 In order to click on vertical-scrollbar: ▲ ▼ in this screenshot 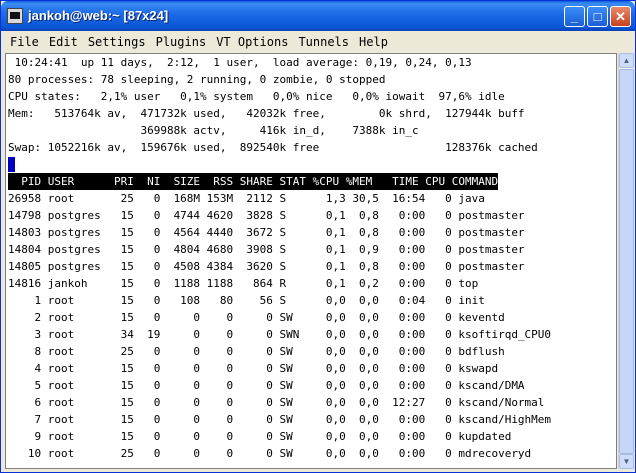, I will do `click(626, 261)`.